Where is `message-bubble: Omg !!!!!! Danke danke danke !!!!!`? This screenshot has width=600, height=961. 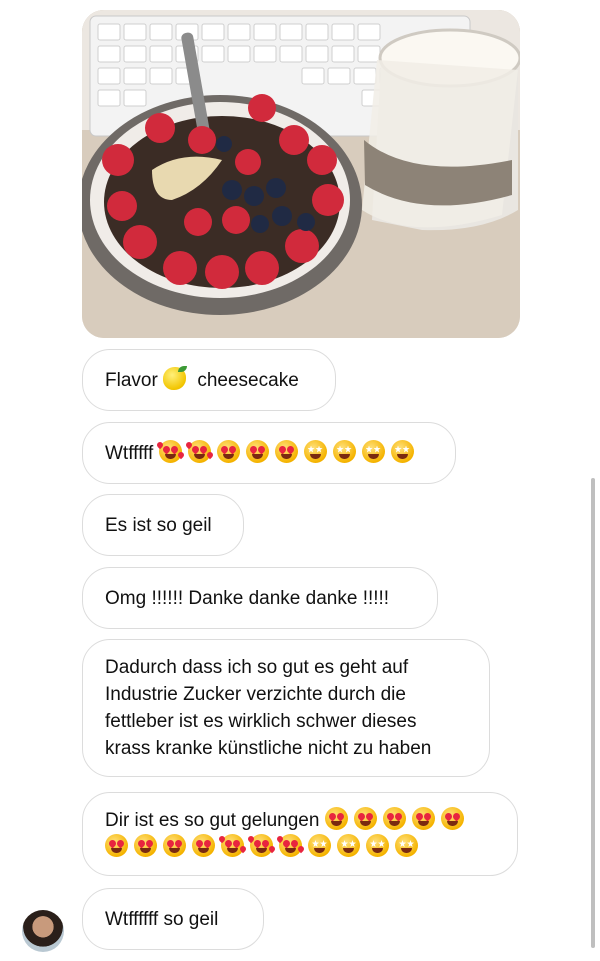
message-bubble: Omg !!!!!! Danke danke danke !!!!! is located at coordinates (260, 598).